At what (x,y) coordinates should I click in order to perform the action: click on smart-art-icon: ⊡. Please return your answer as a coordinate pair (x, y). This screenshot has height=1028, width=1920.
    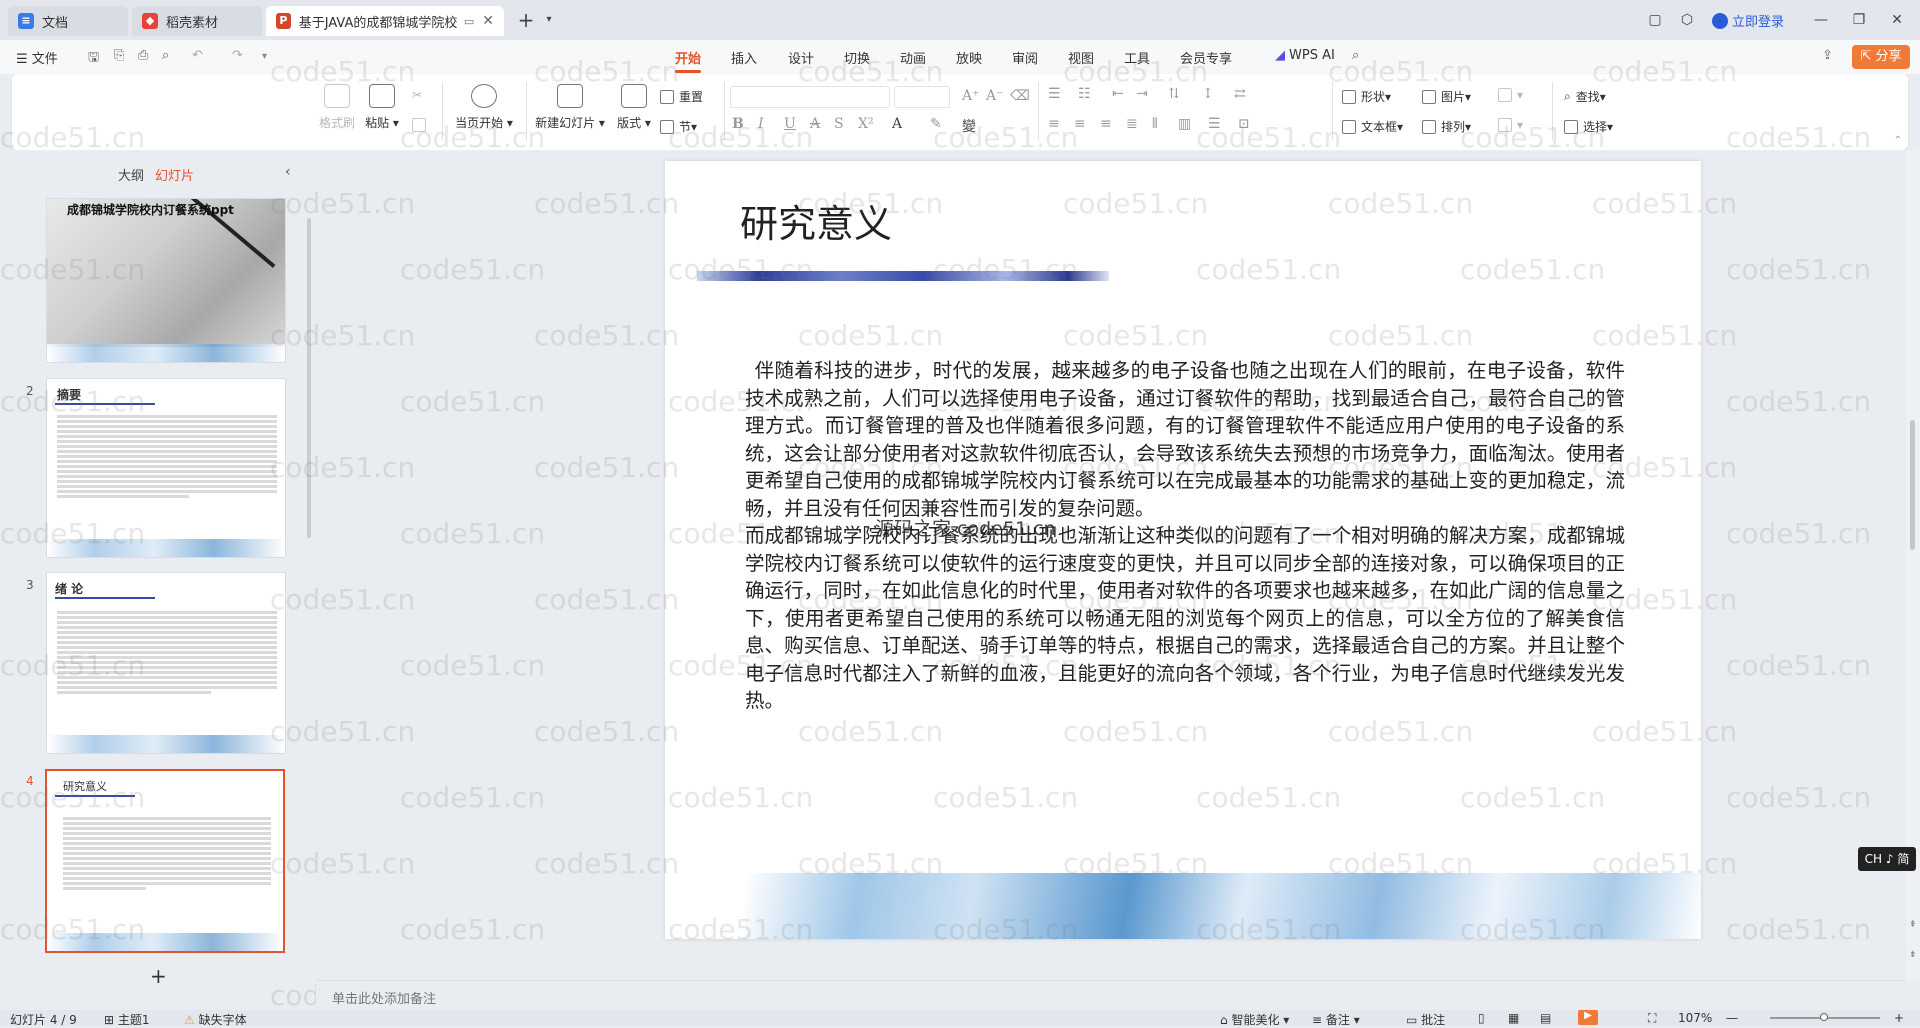
    Looking at the image, I should click on (1244, 124).